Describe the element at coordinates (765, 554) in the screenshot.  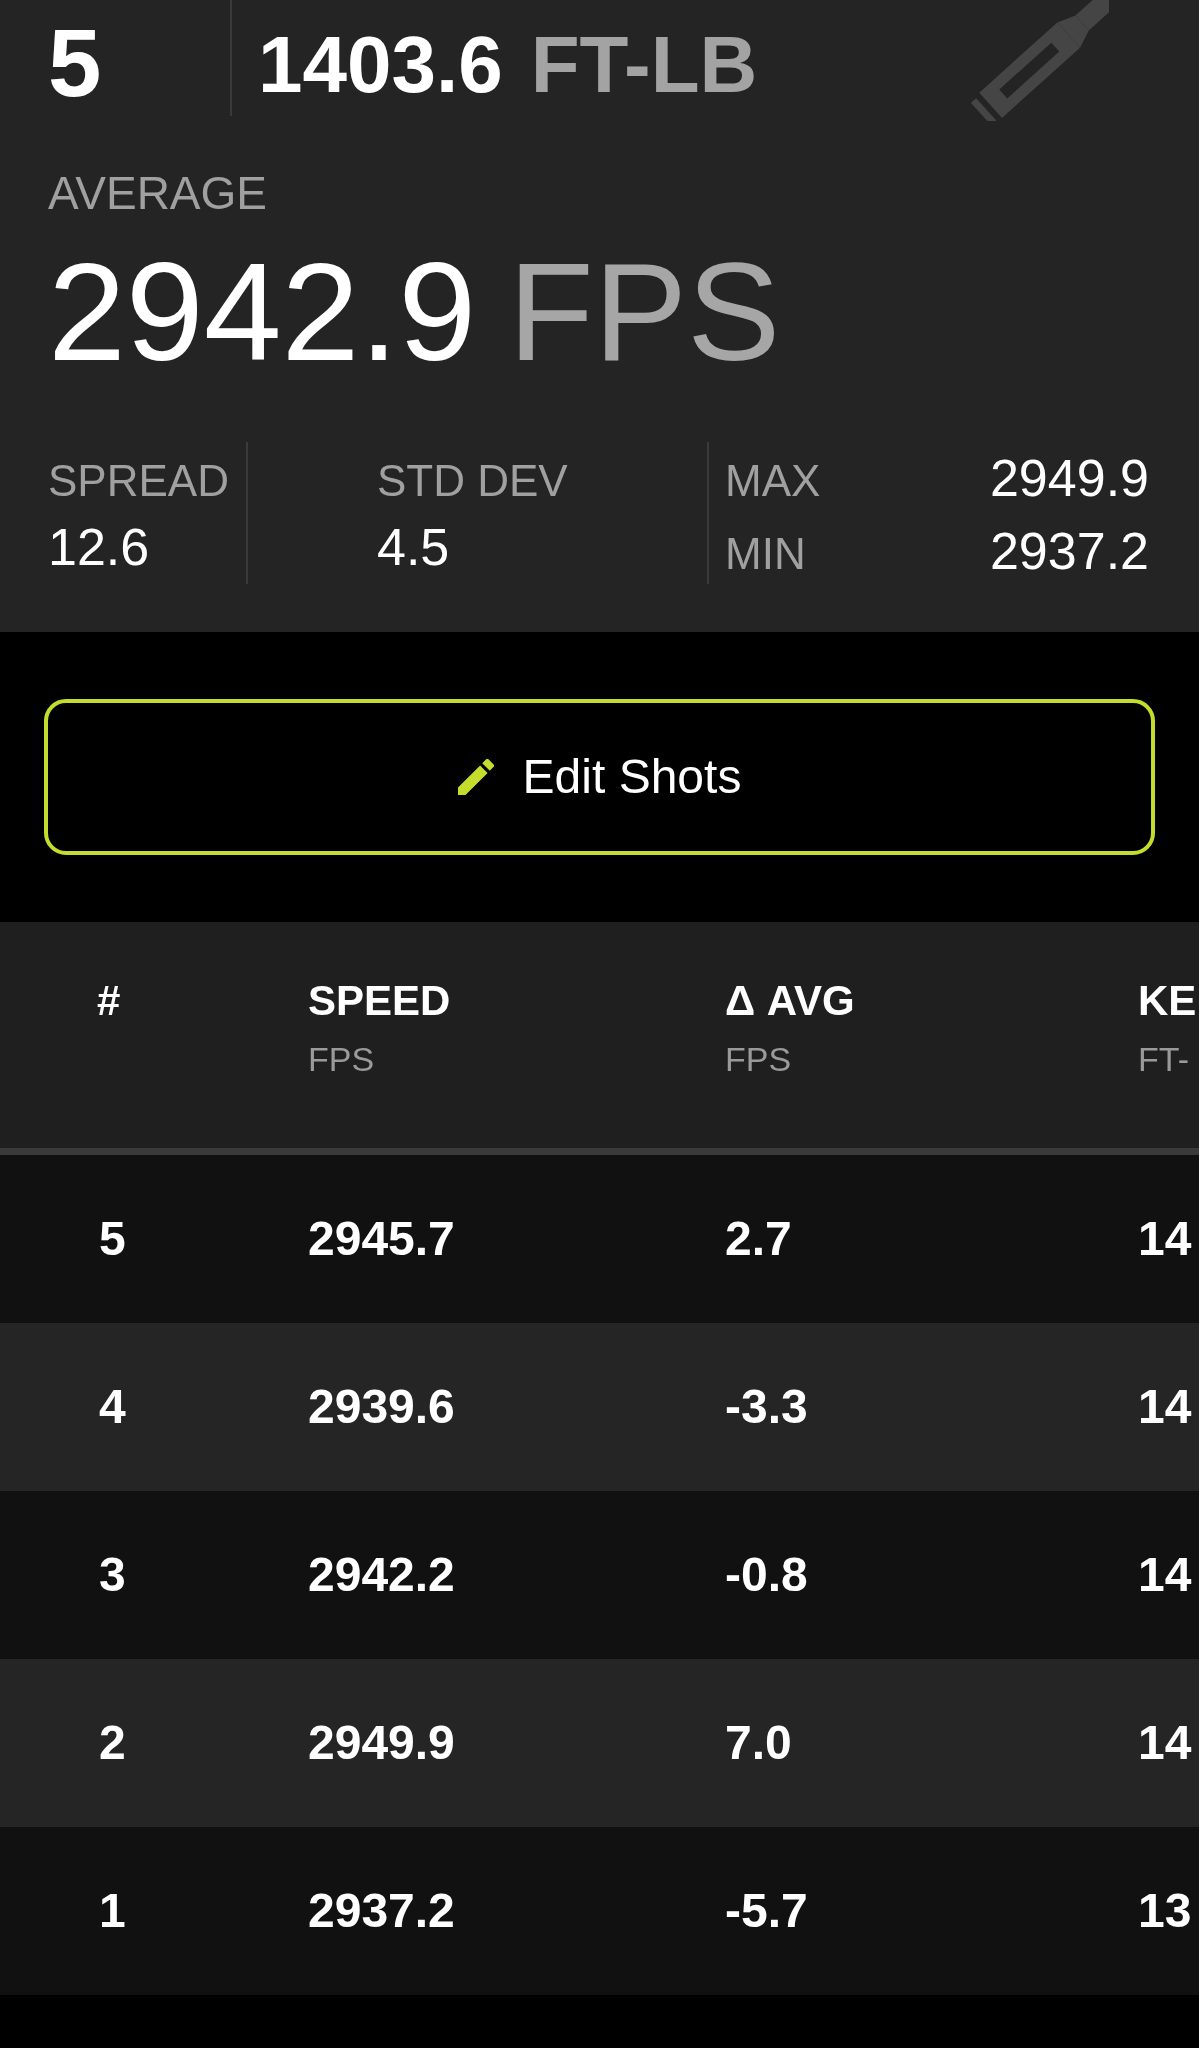
I see `stat-label: MIN` at that location.